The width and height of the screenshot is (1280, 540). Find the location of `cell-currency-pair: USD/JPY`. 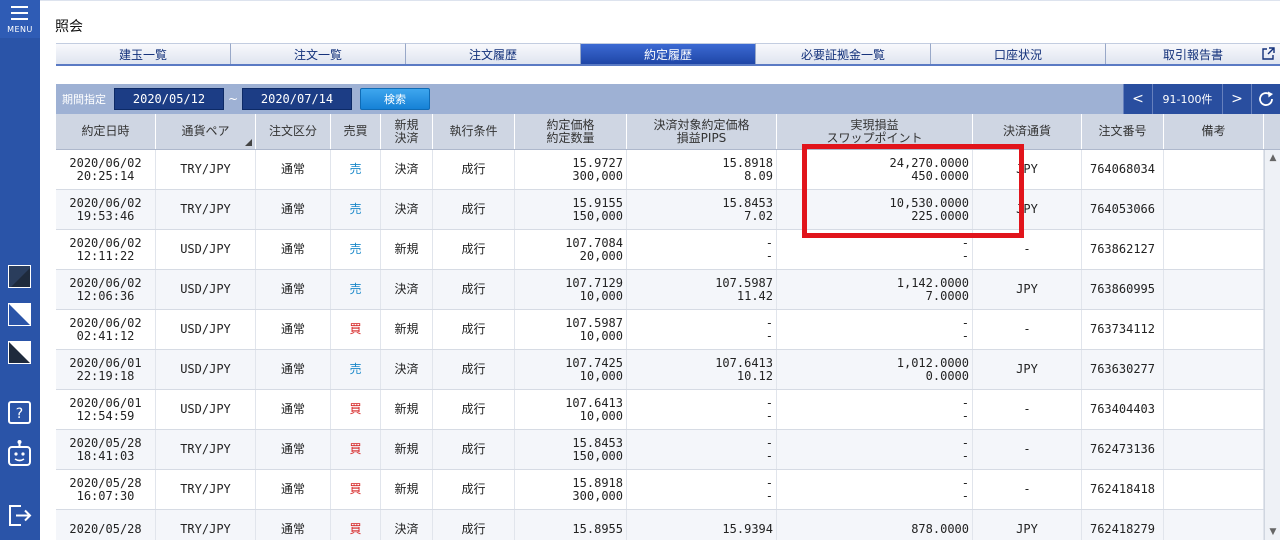

cell-currency-pair: USD/JPY is located at coordinates (206, 409).